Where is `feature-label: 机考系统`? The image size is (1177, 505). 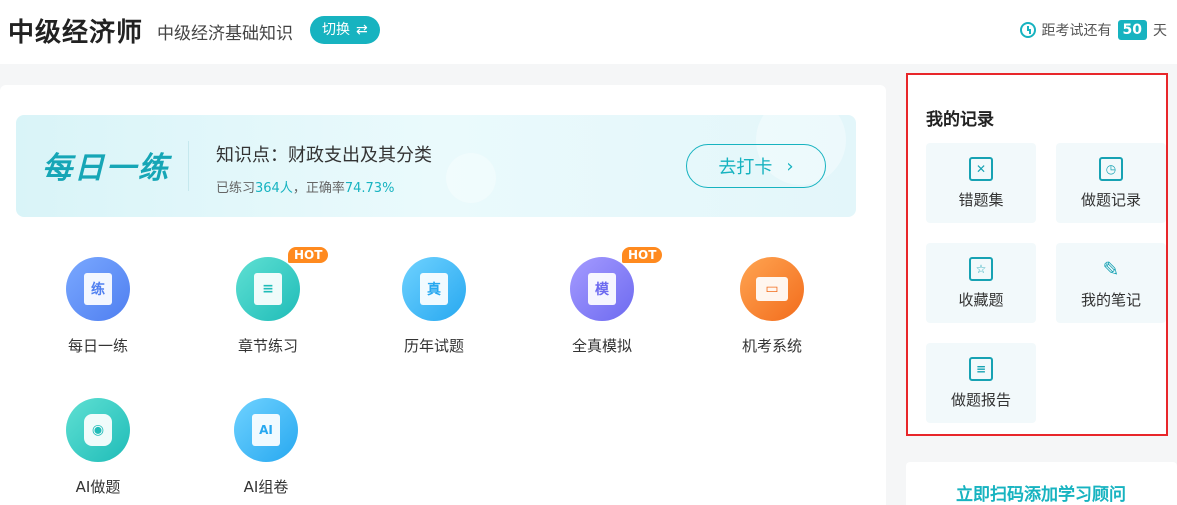 feature-label: 机考系统 is located at coordinates (771, 346).